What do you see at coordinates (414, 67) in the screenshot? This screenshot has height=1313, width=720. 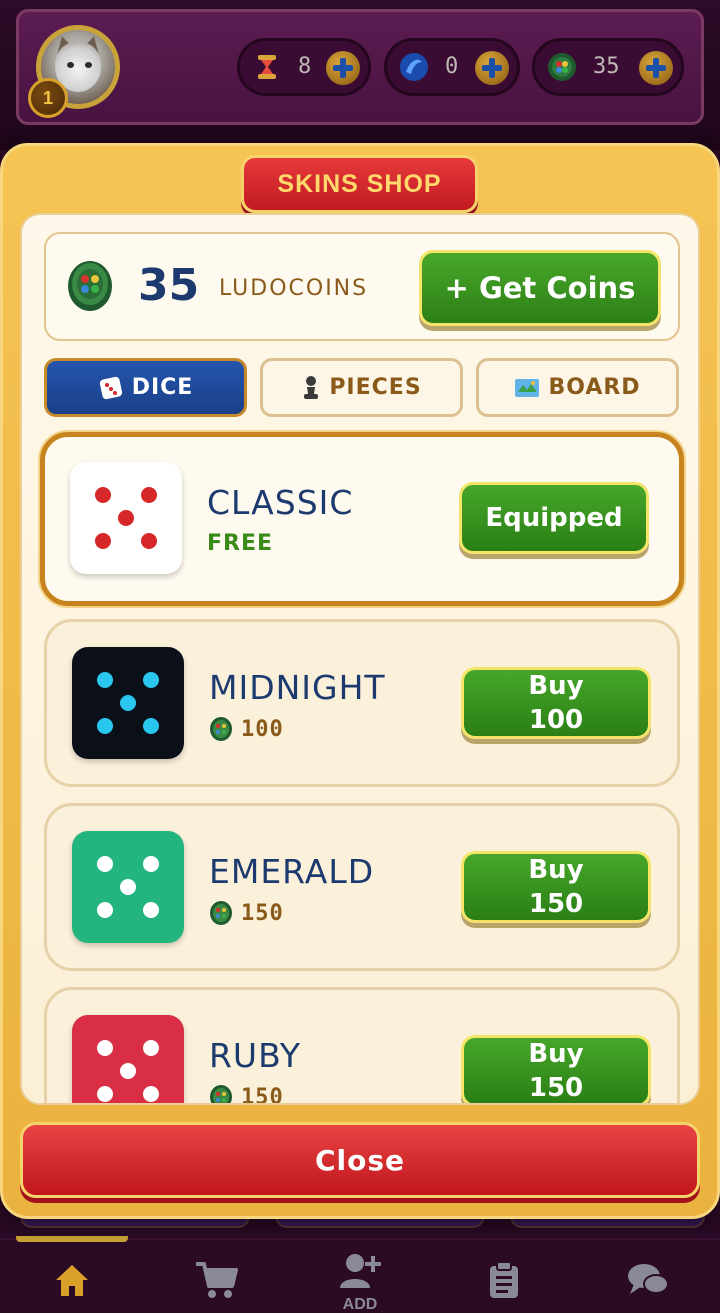 I see `gem-icon` at bounding box center [414, 67].